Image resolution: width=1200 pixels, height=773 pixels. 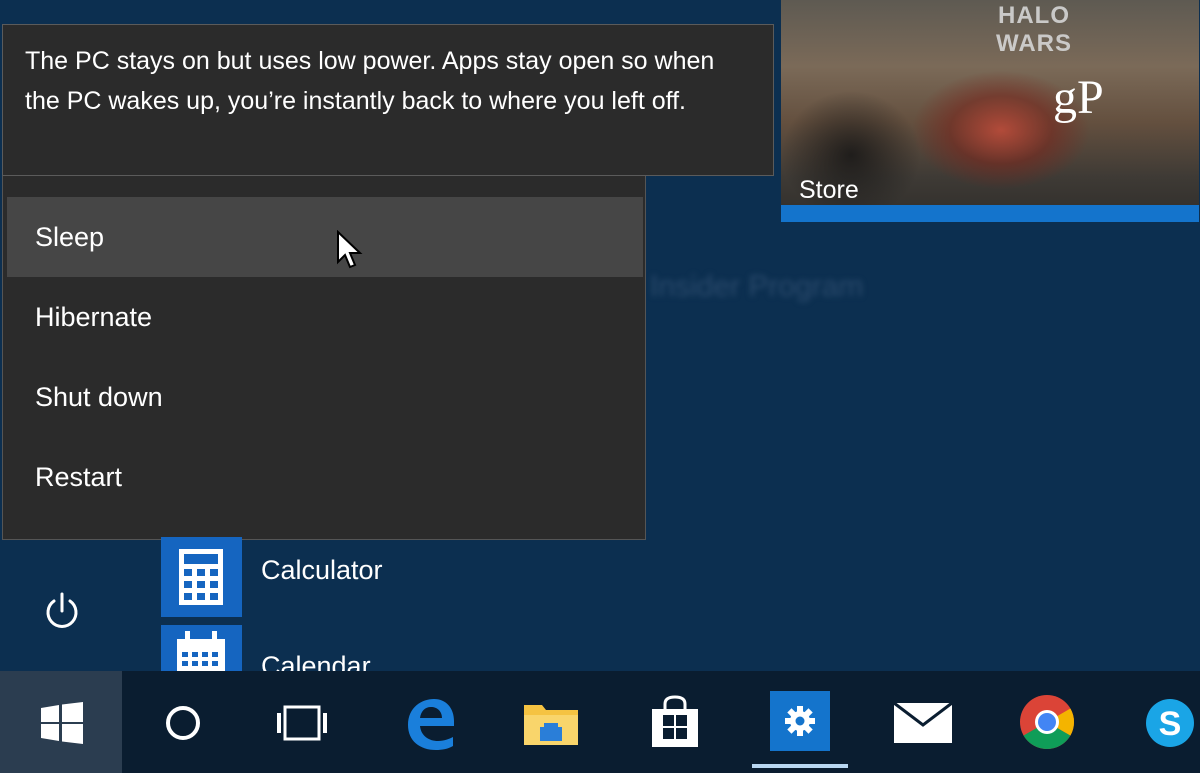 What do you see at coordinates (325, 237) in the screenshot?
I see `power-menu-item-sleep: Sleep` at bounding box center [325, 237].